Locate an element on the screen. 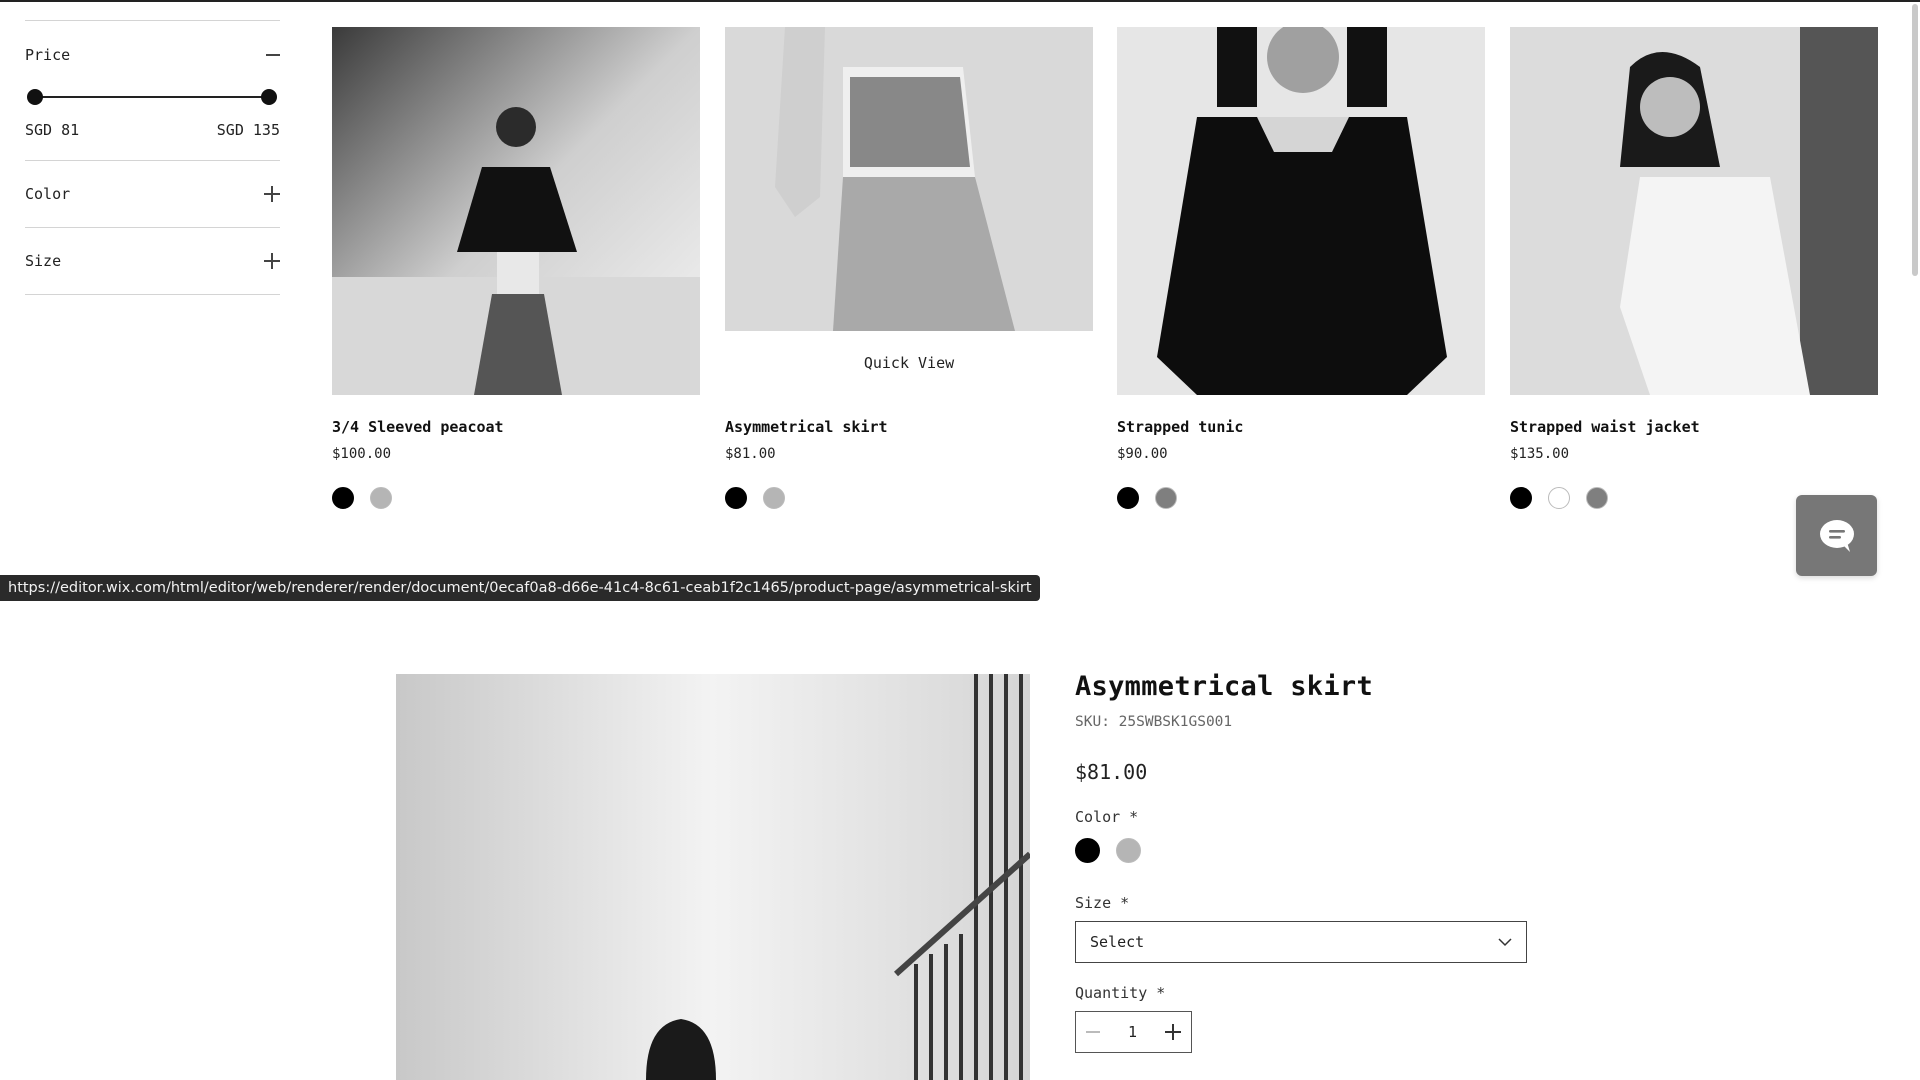 The width and height of the screenshot is (1920, 1080). quick-view-button: Quick View is located at coordinates (909, 363).